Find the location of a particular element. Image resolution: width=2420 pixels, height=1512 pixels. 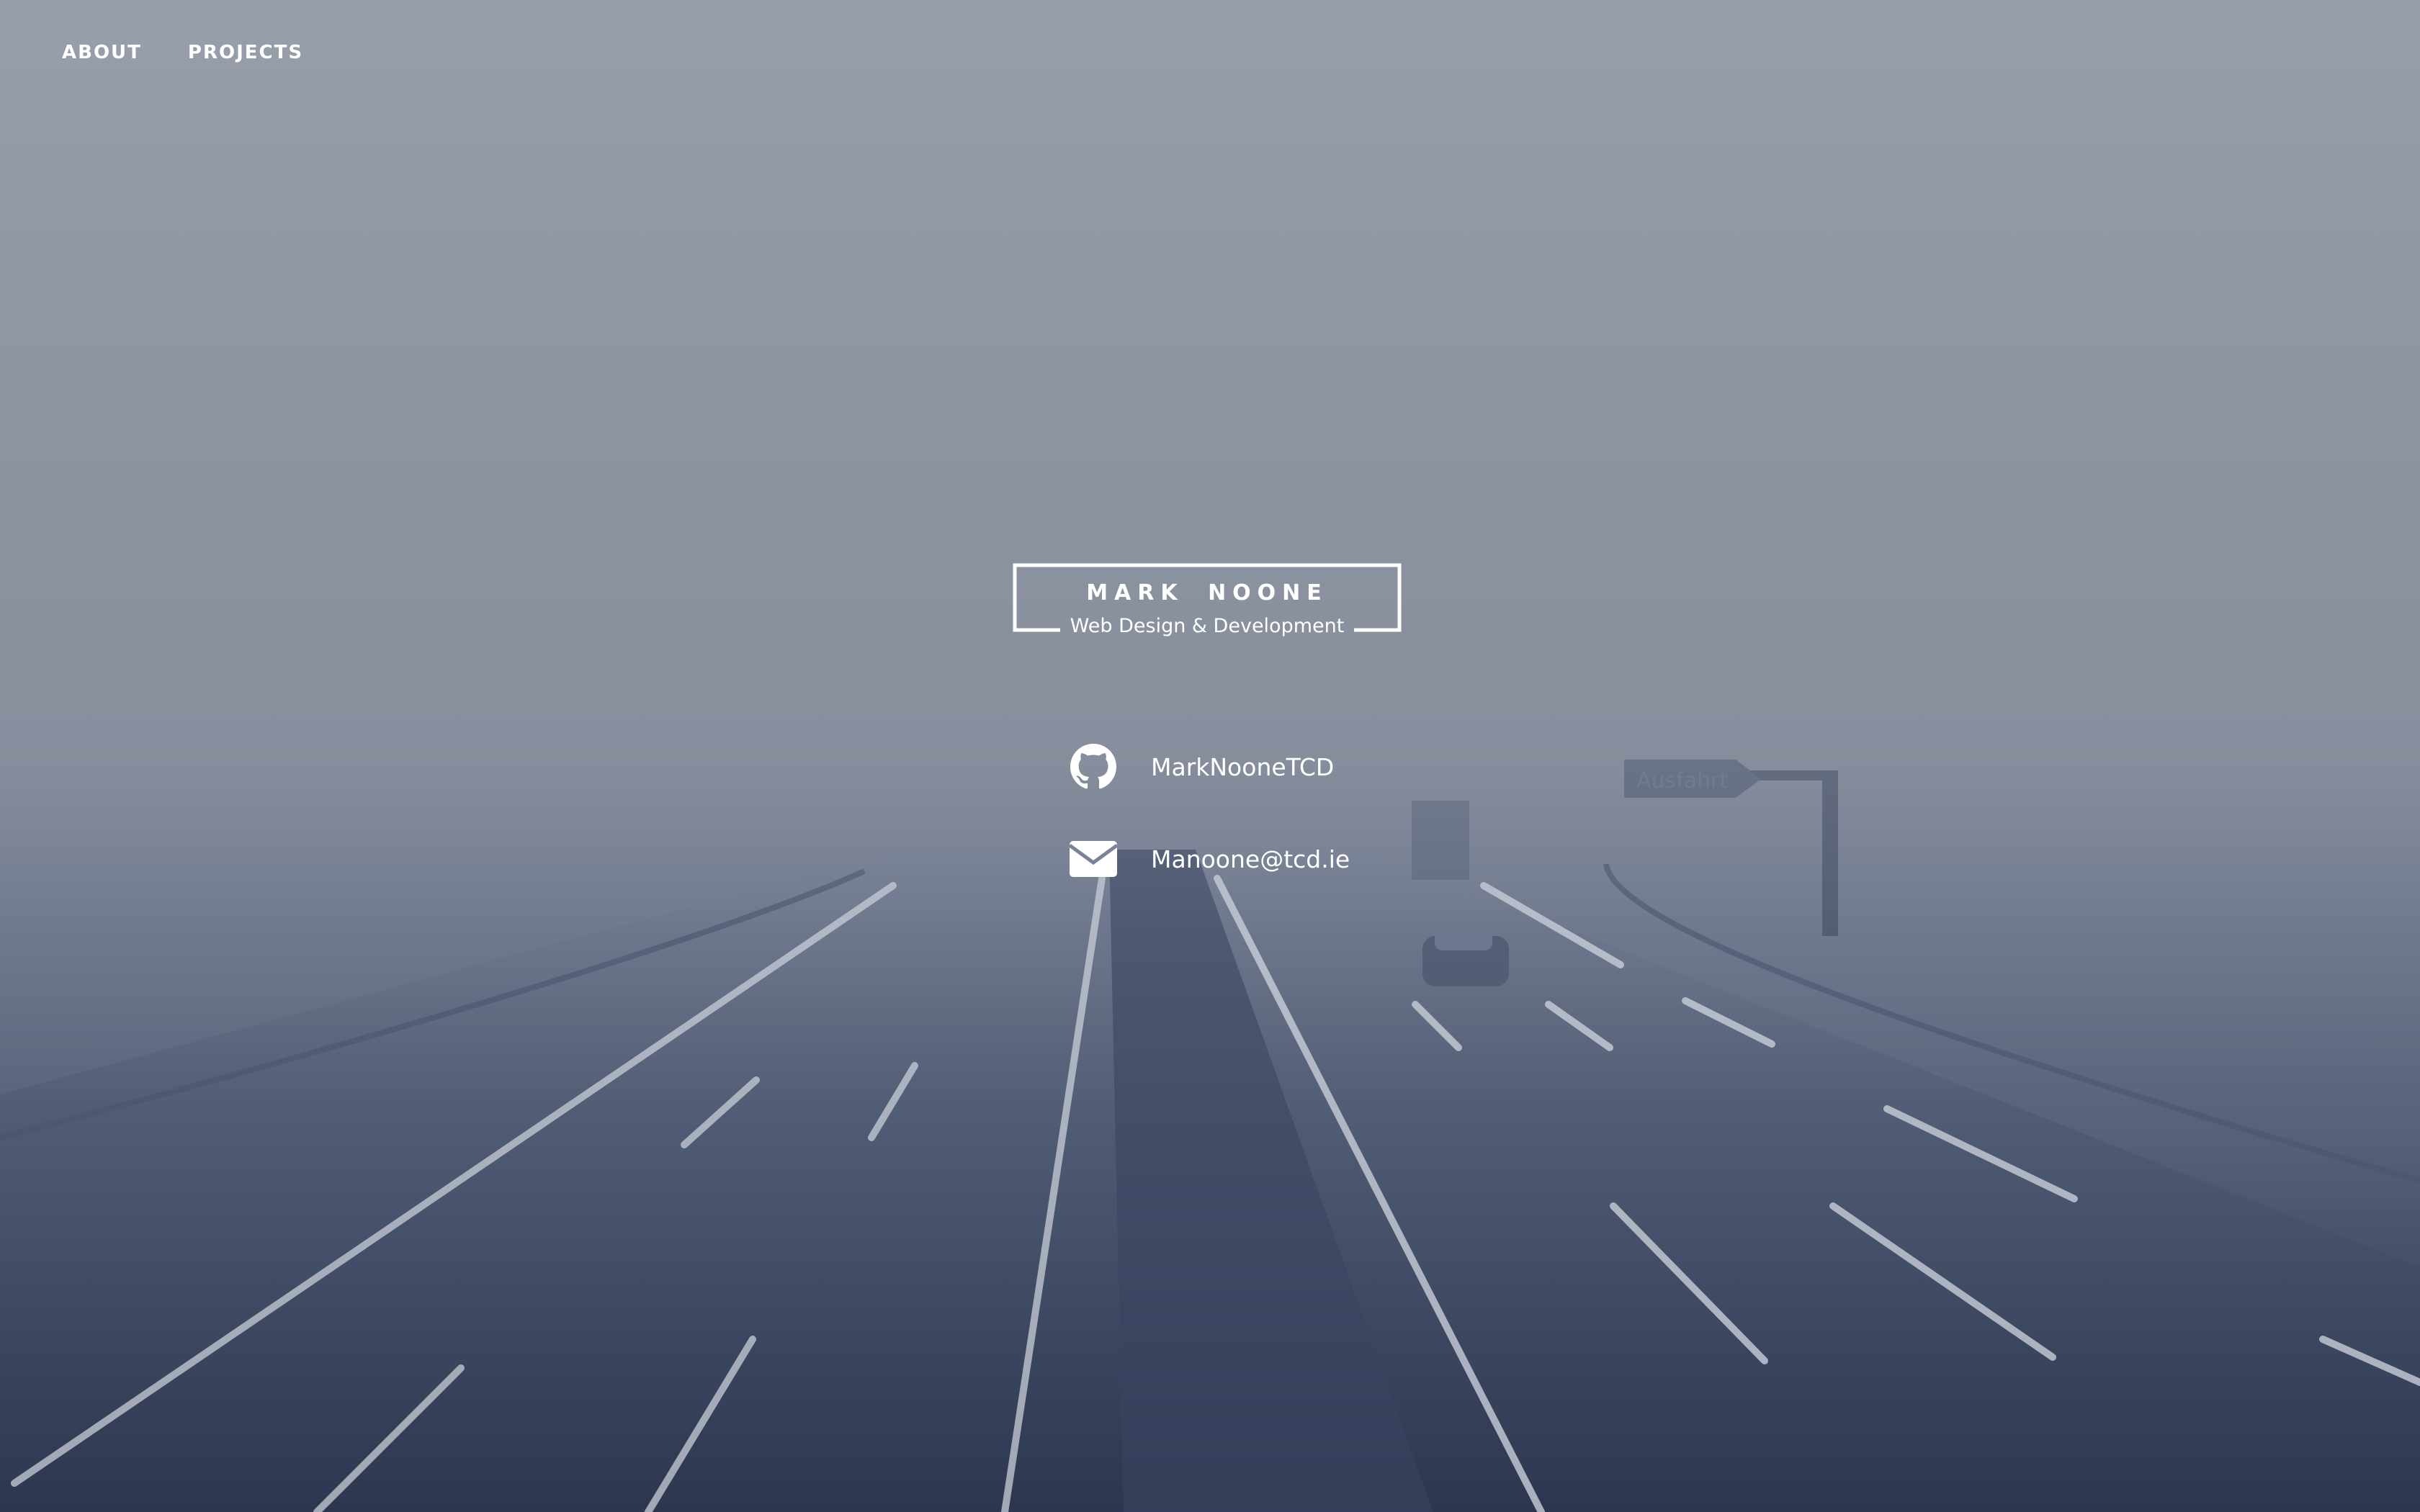

email-address: Manoone@tcd.ie is located at coordinates (1250, 859).